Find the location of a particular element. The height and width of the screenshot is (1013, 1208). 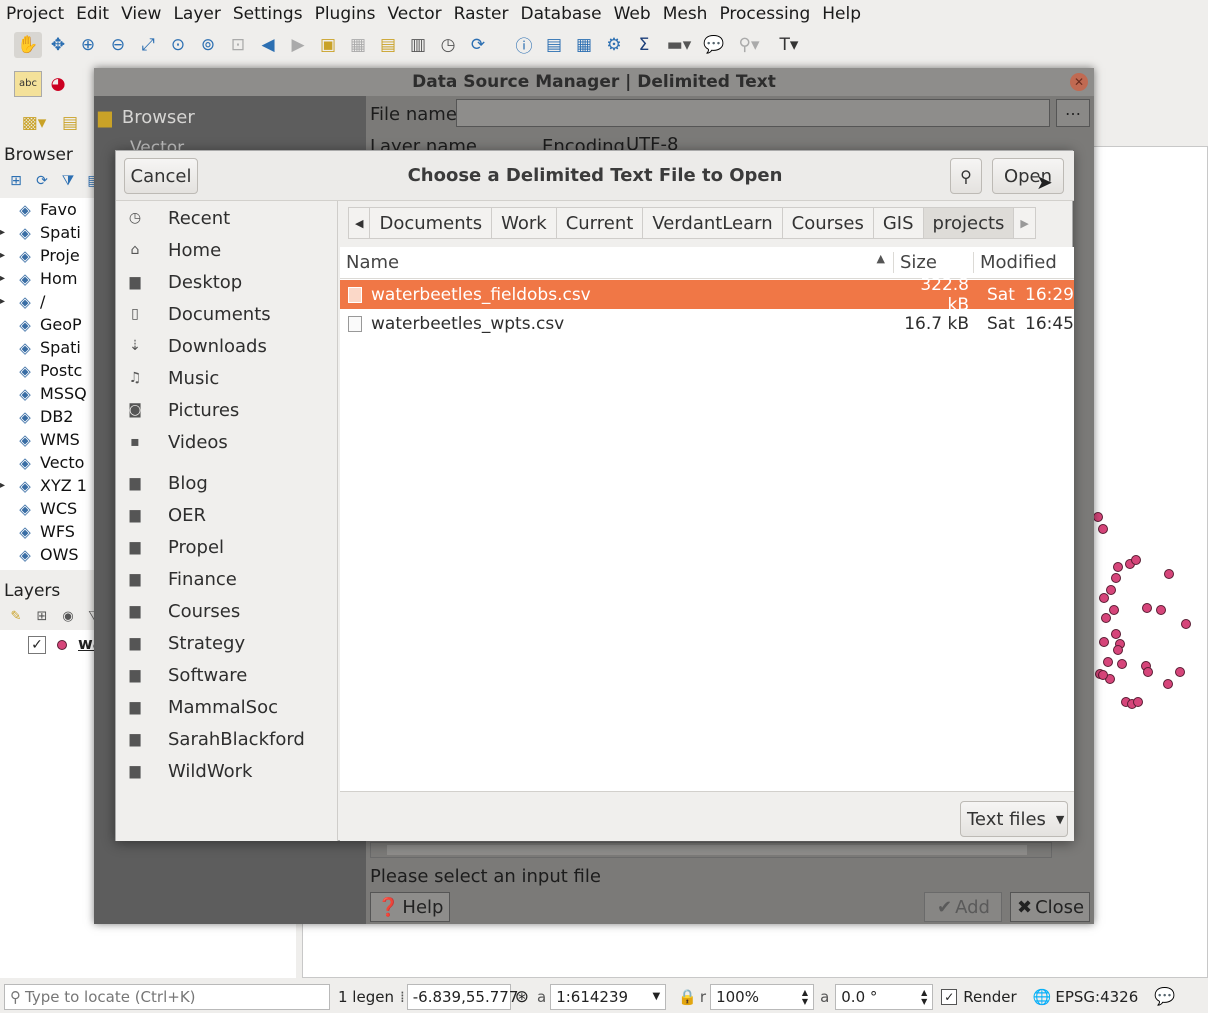

size-column-header: Size is located at coordinates (934, 262).